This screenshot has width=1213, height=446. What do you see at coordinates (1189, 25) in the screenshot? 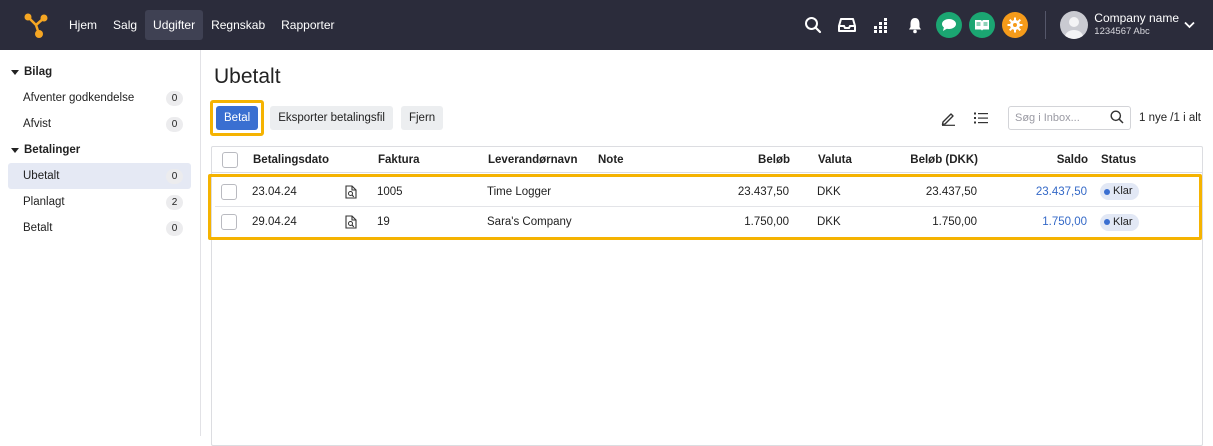
I see `chevron-down-icon` at bounding box center [1189, 25].